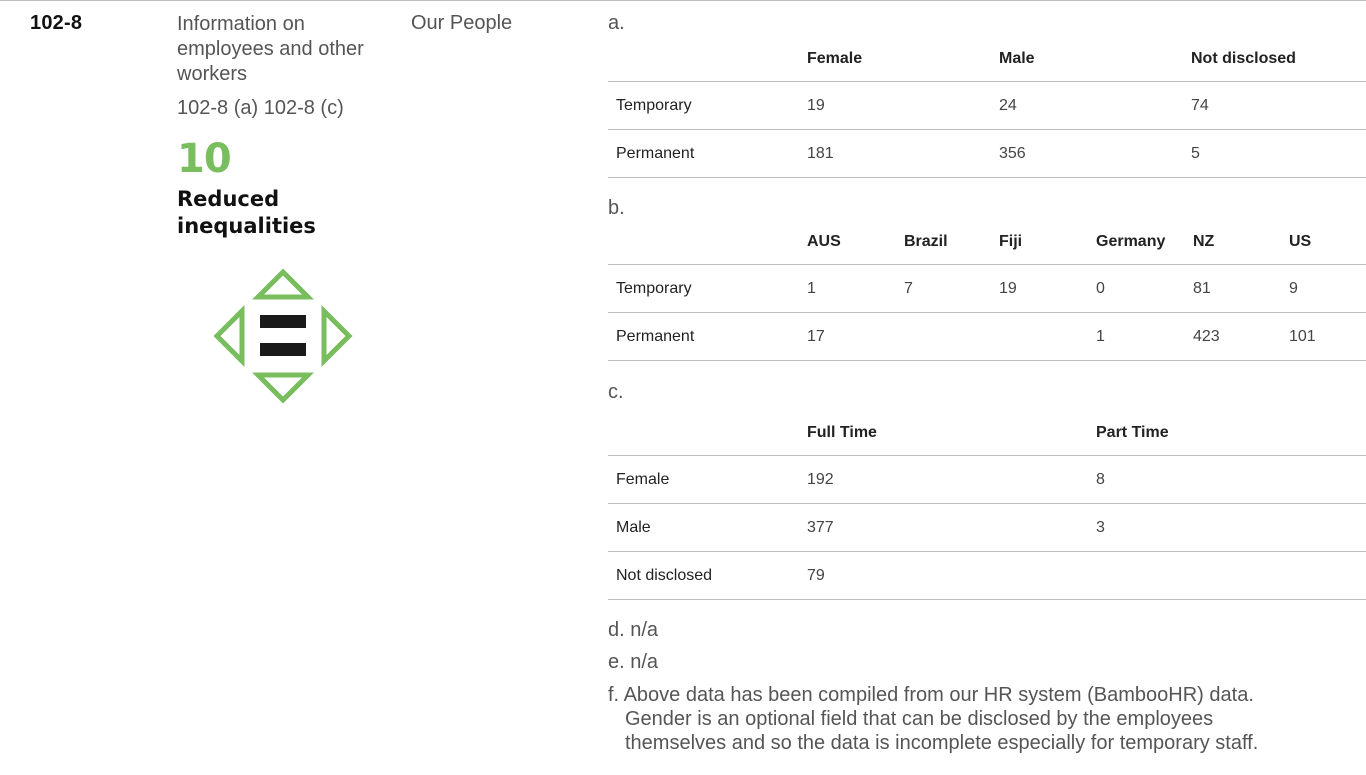  What do you see at coordinates (1274, 105) in the screenshot?
I see `table-cell: 74` at bounding box center [1274, 105].